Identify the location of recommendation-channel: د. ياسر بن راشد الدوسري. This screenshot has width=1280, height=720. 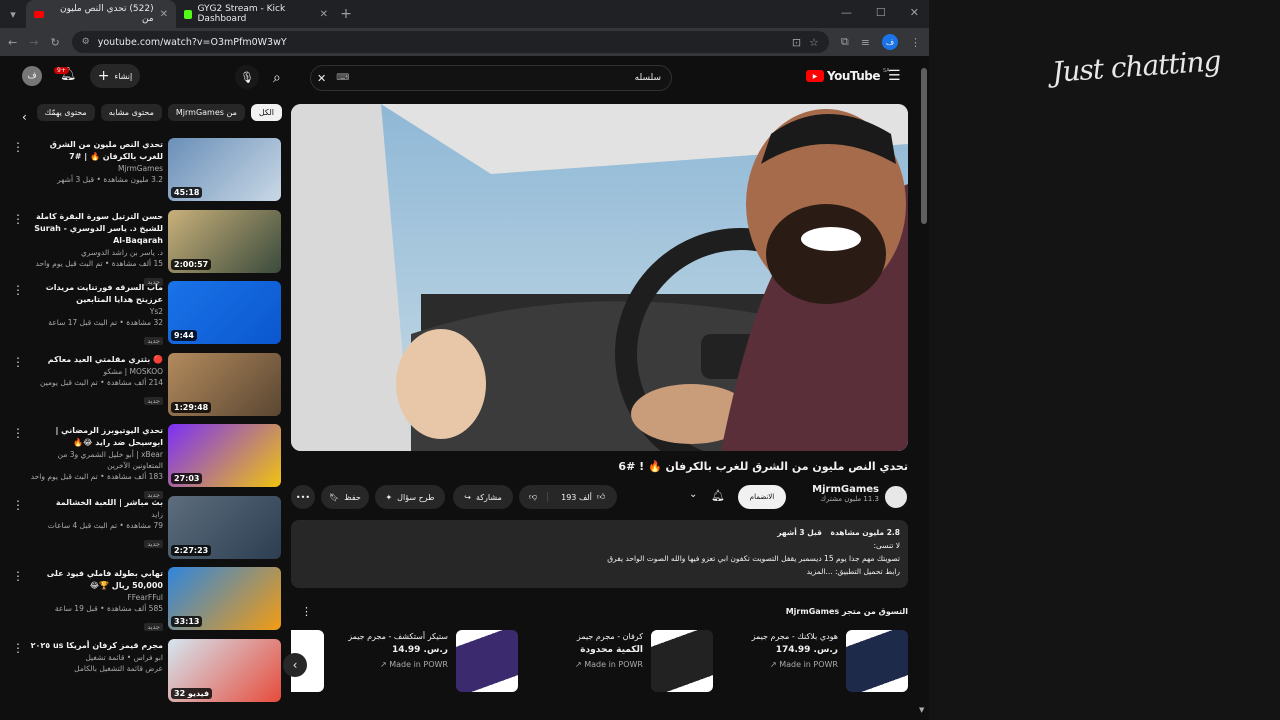
(95, 252).